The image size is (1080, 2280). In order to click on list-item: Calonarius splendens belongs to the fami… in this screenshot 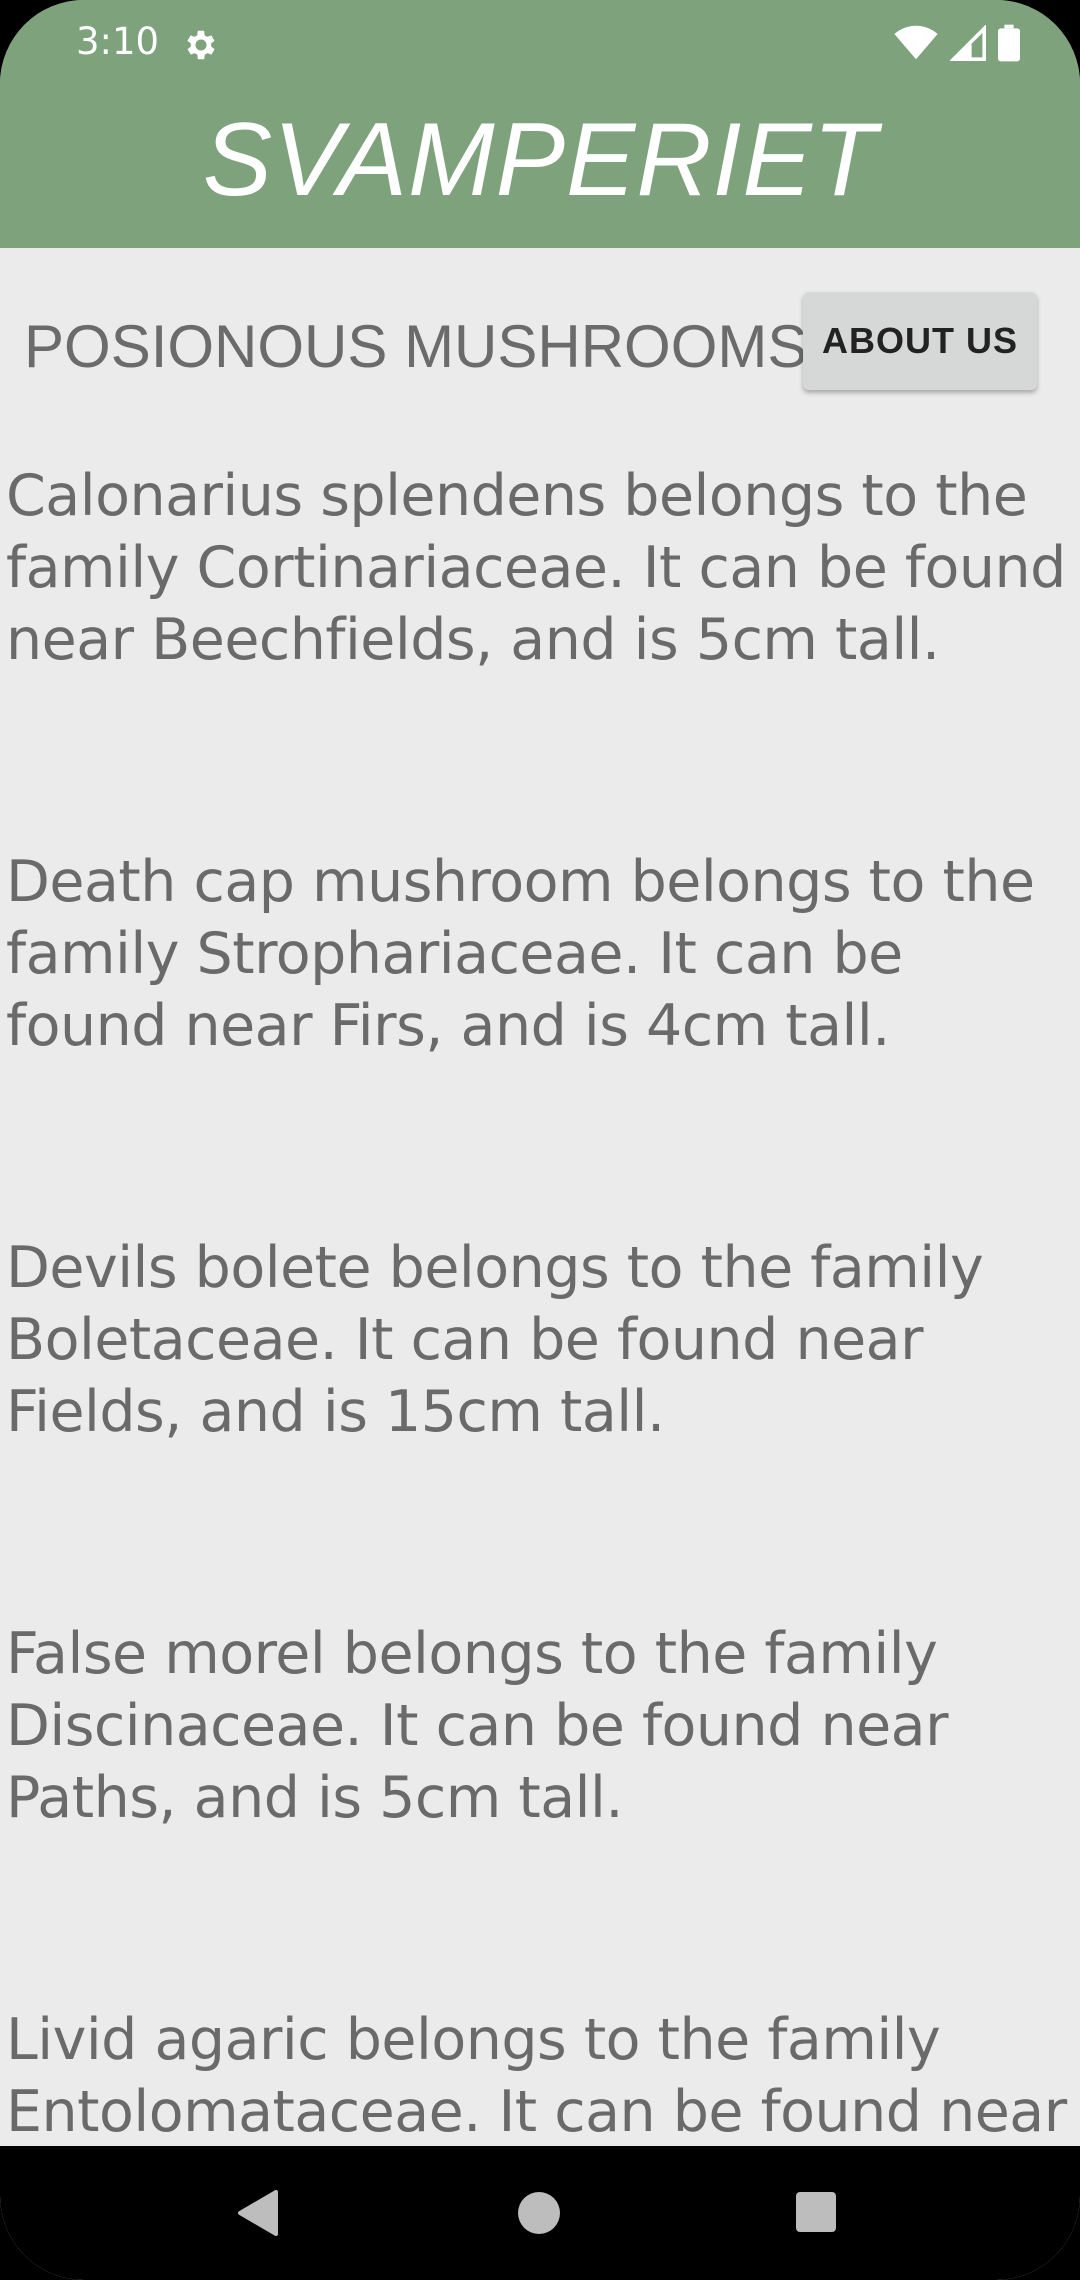, I will do `click(540, 568)`.